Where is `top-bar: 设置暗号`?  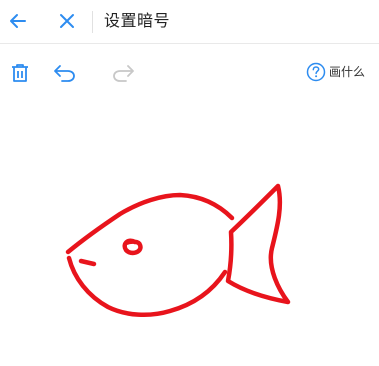
top-bar: 设置暗号 is located at coordinates (189, 22).